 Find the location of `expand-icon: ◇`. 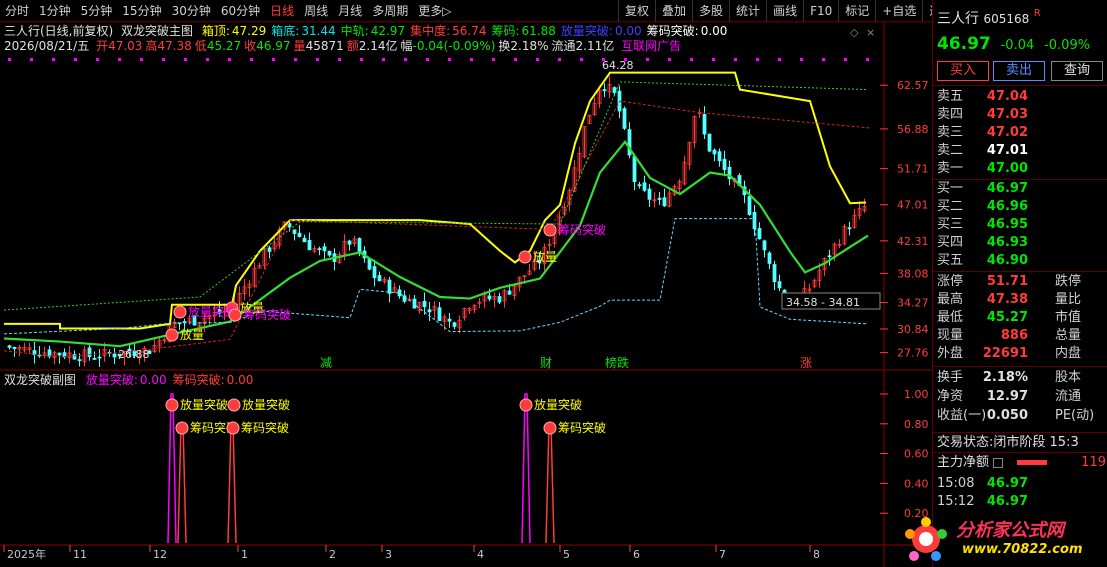

expand-icon: ◇ is located at coordinates (854, 32).